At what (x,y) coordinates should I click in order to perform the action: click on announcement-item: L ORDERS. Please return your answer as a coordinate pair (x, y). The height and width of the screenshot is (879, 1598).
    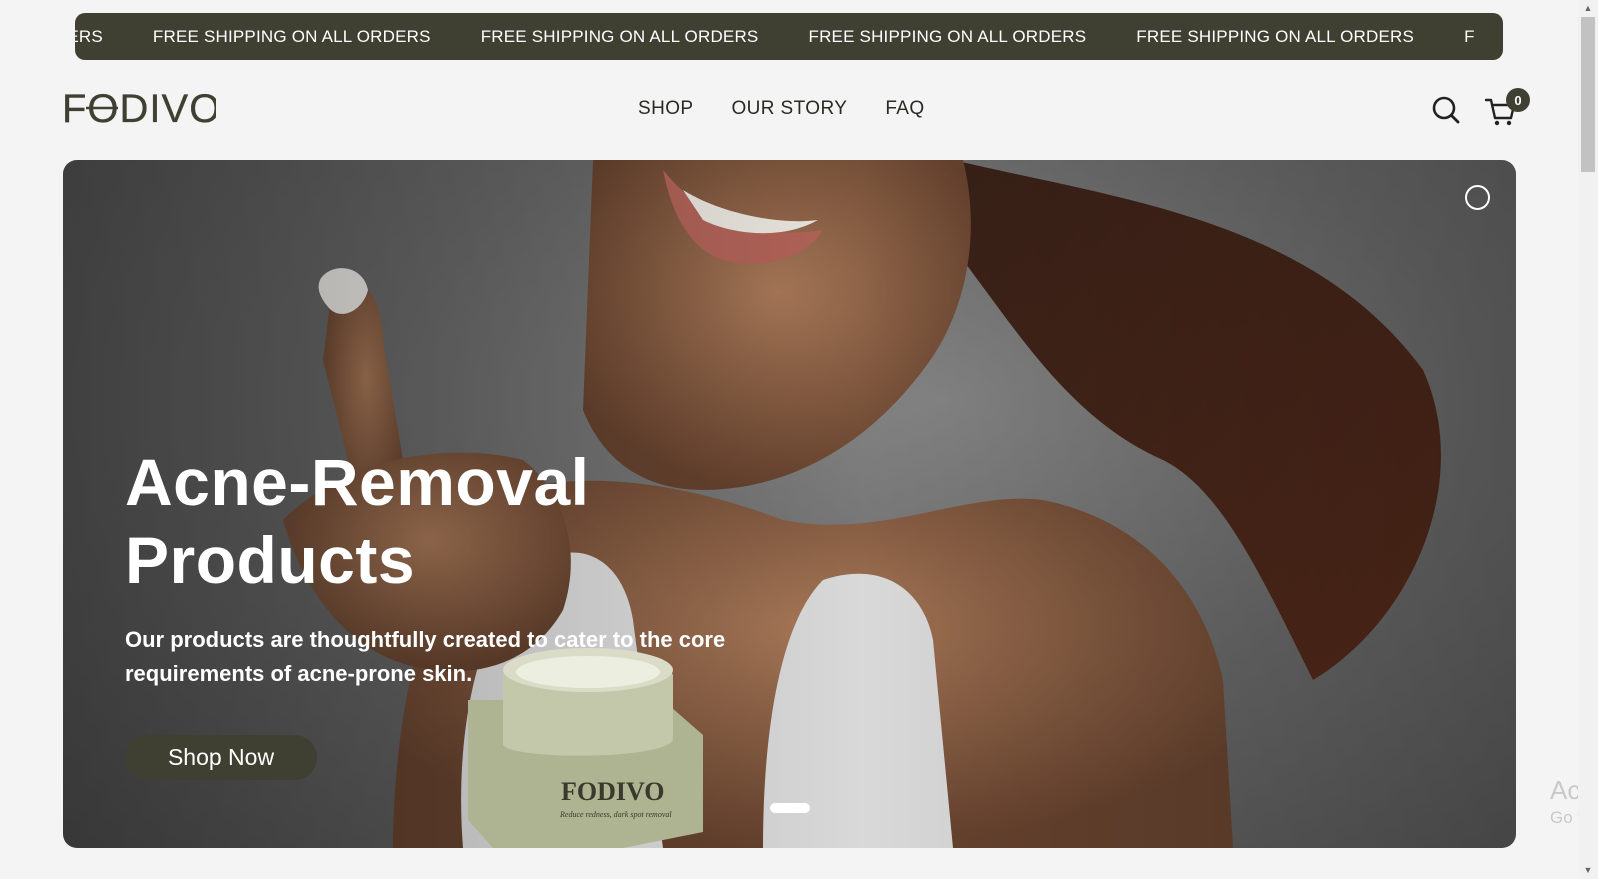
    Looking at the image, I should click on (89, 36).